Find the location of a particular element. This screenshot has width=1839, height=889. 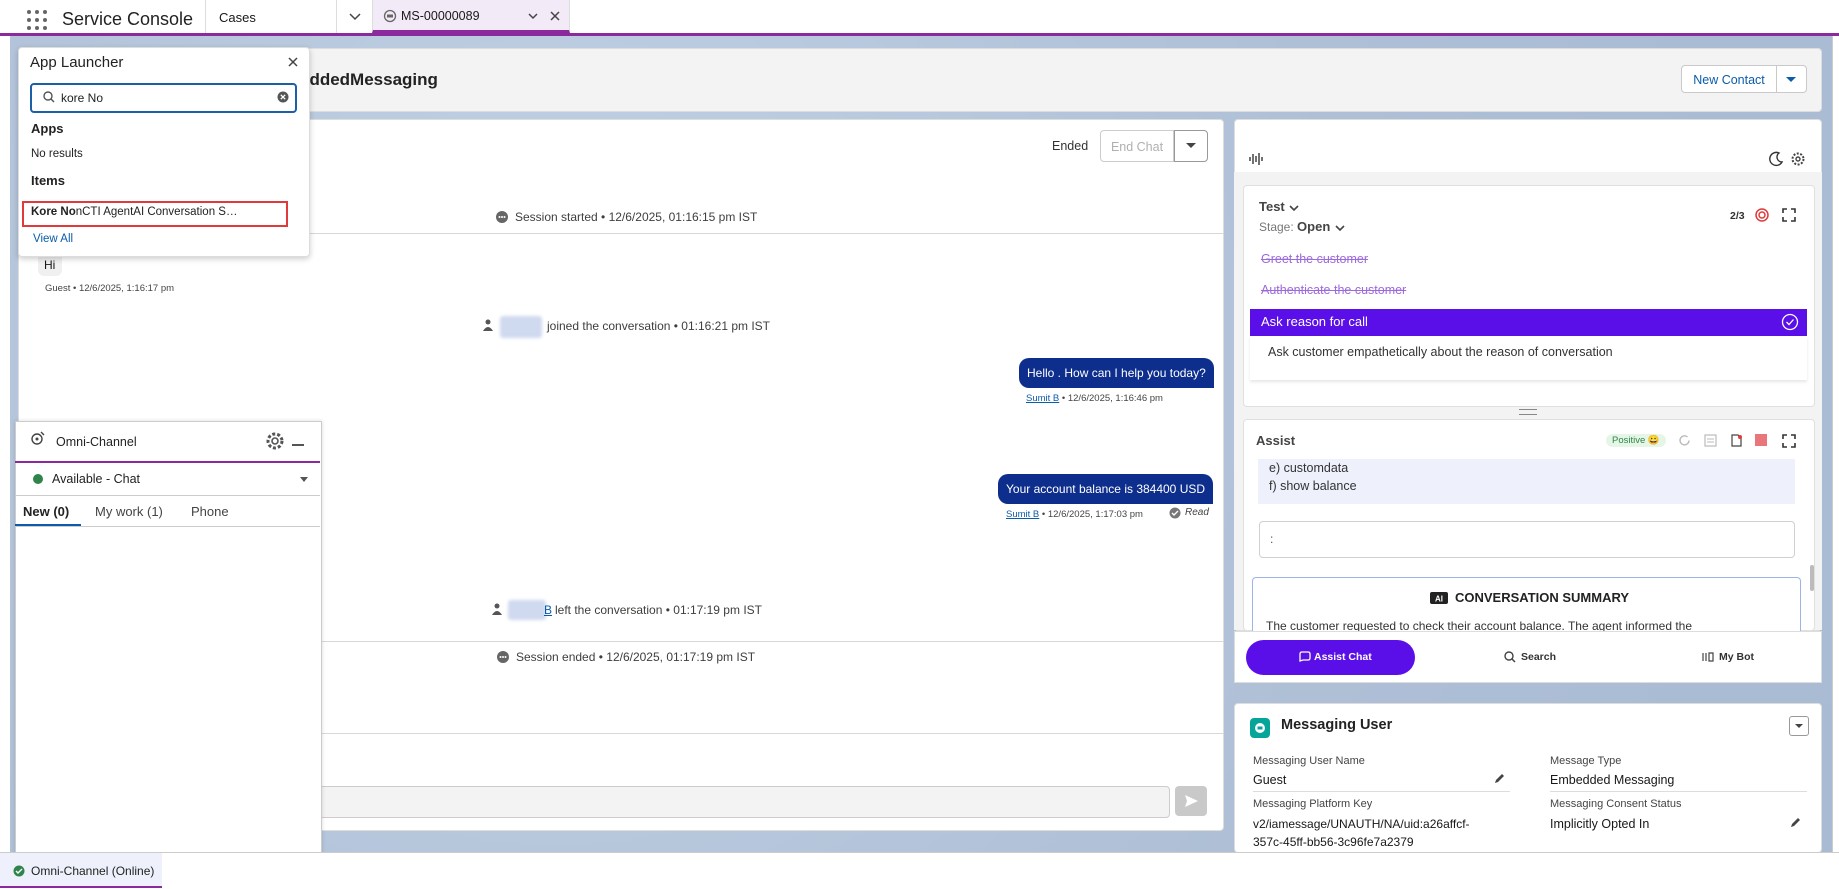

scrollbar is located at coordinates (1812, 578).